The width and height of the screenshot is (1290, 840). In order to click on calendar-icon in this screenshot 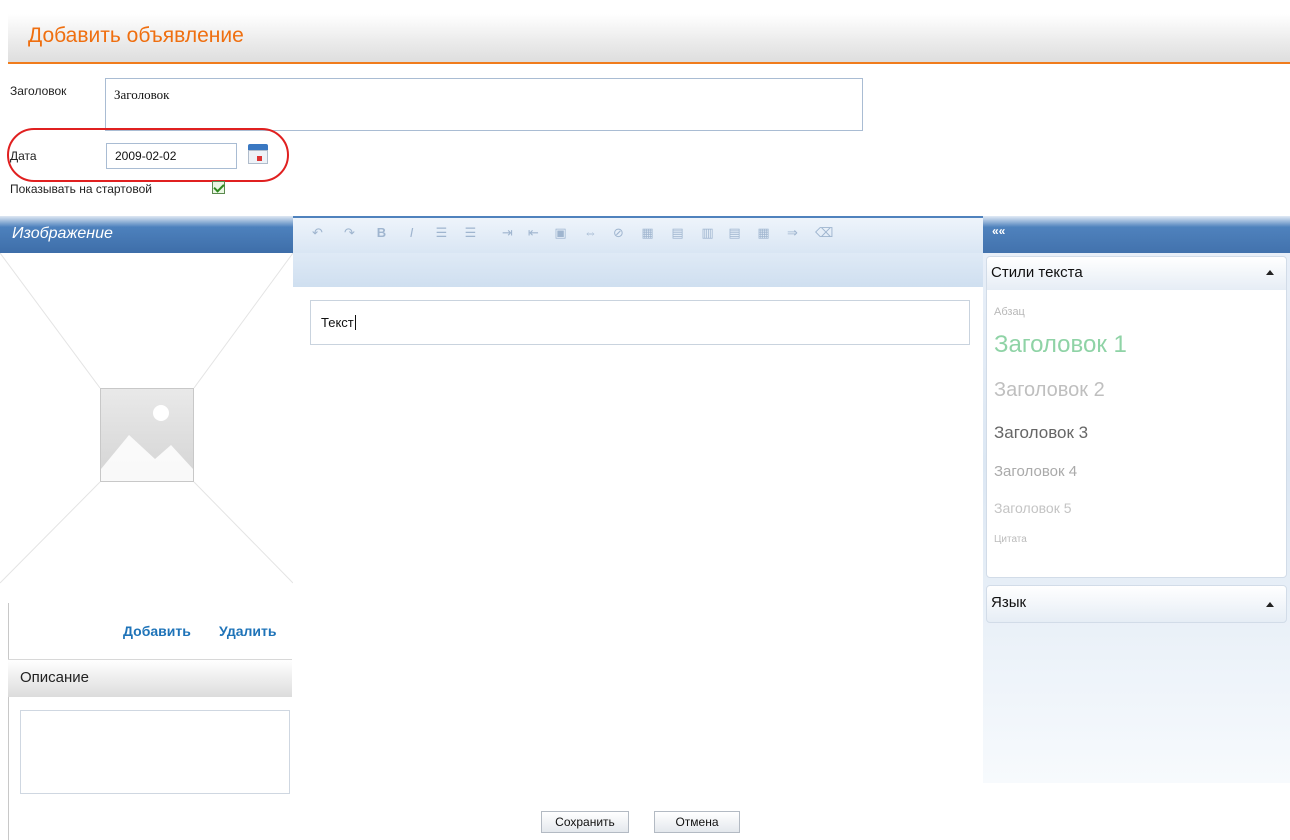, I will do `click(258, 154)`.